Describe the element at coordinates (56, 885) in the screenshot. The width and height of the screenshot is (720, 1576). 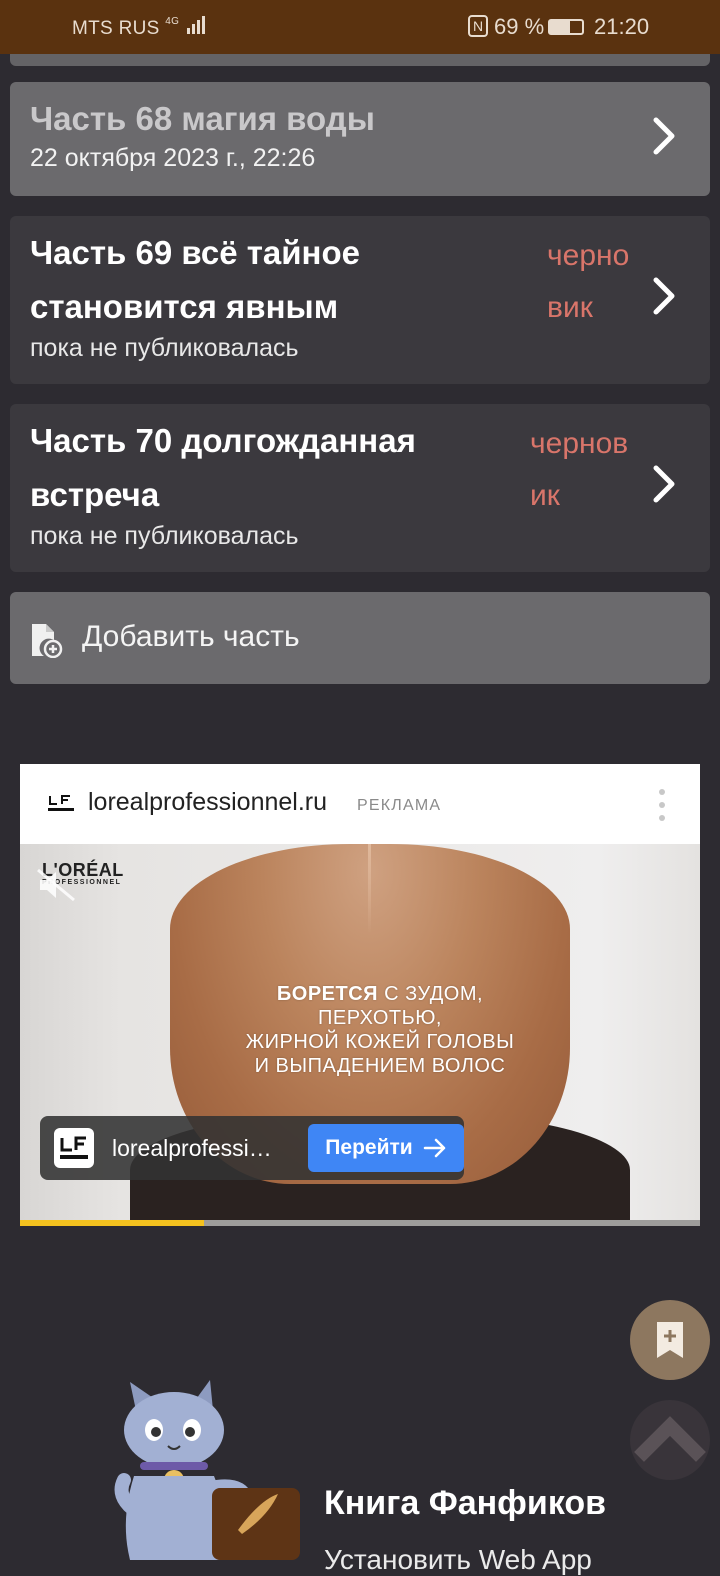
I see `mute-icon` at that location.